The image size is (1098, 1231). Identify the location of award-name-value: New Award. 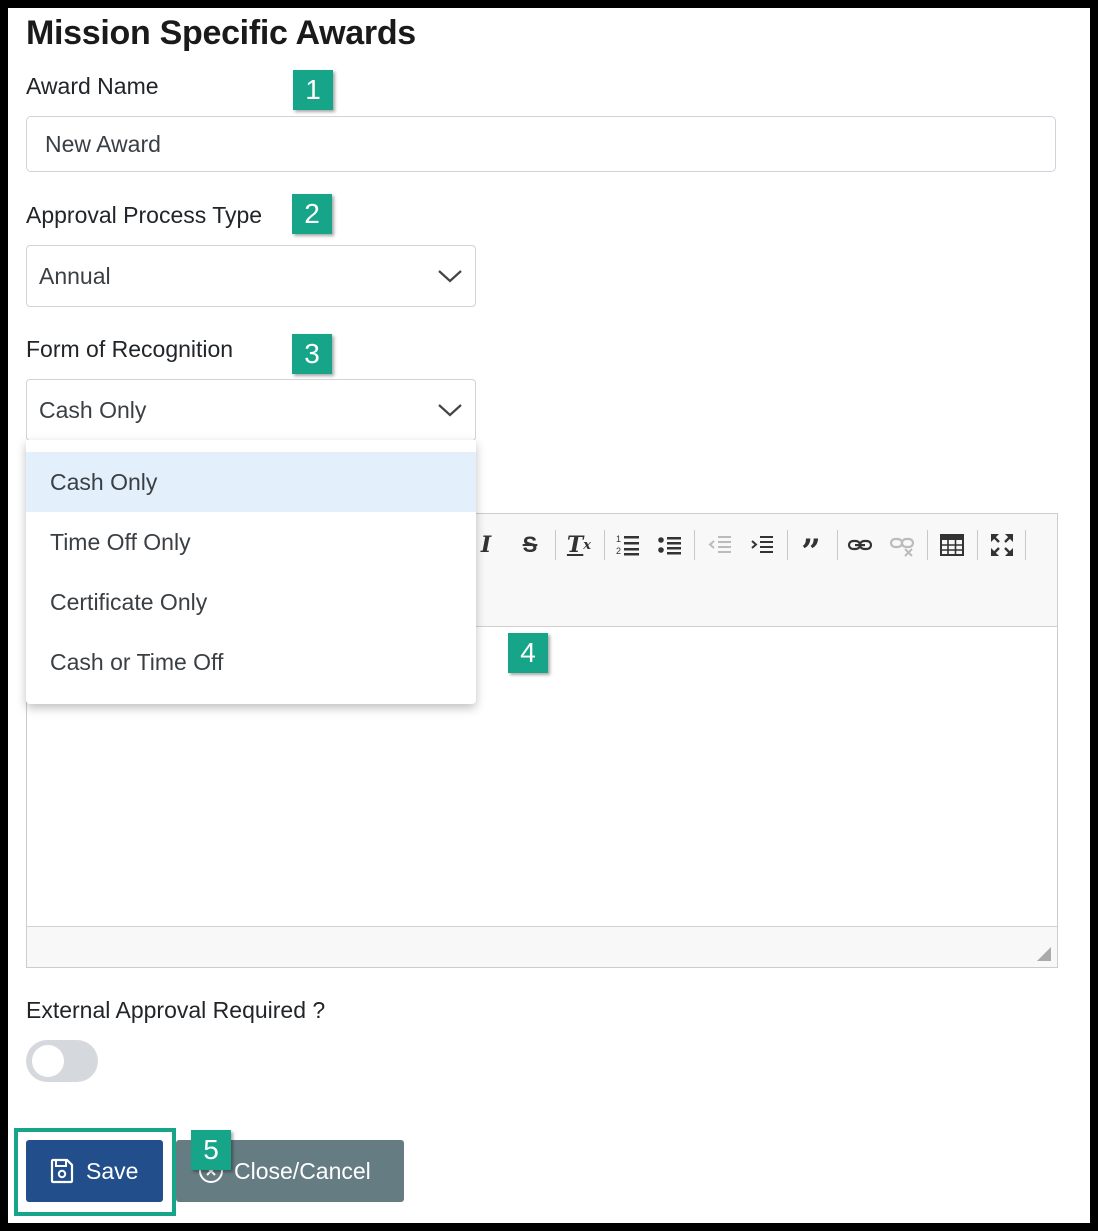
(103, 143).